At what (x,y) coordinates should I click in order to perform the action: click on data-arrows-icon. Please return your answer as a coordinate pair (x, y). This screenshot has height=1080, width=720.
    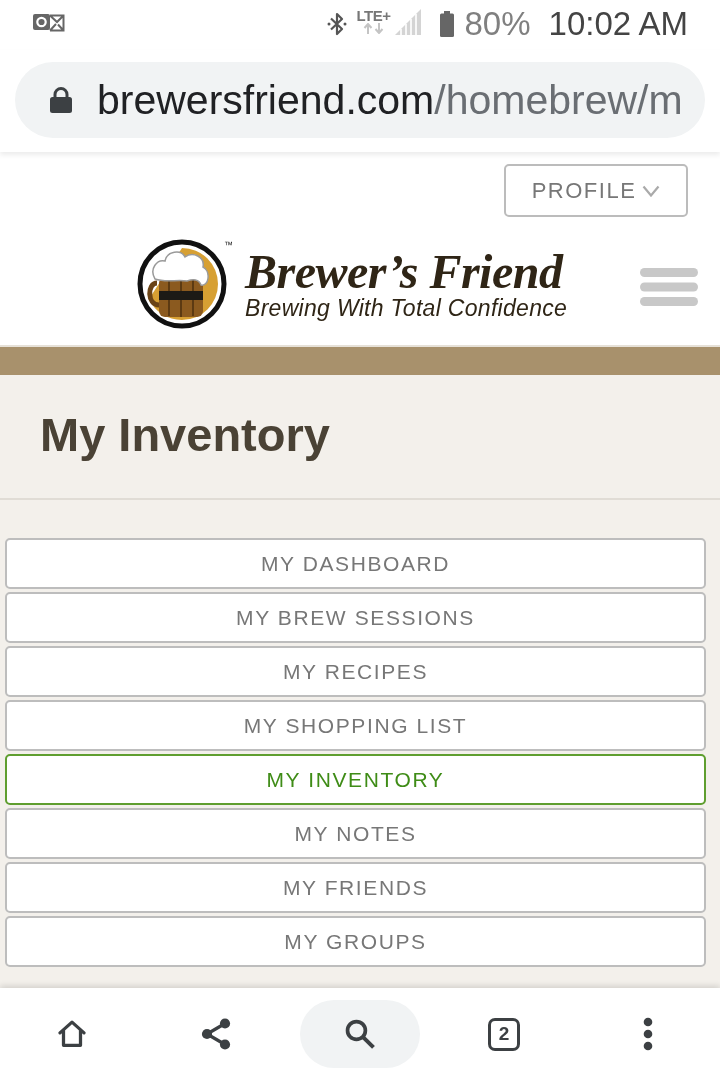
    Looking at the image, I should click on (373, 28).